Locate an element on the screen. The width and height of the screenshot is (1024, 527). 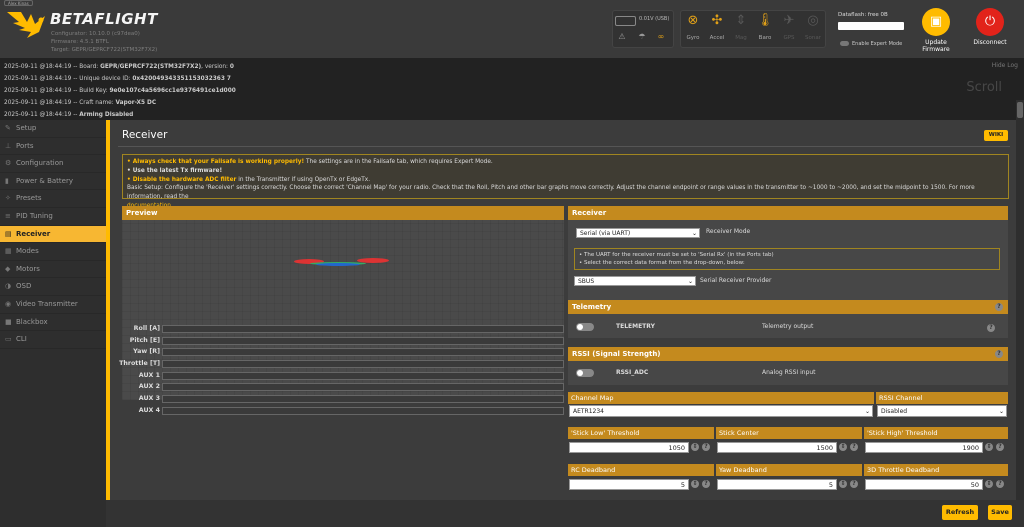
quad-body is located at coordinates (338, 264).